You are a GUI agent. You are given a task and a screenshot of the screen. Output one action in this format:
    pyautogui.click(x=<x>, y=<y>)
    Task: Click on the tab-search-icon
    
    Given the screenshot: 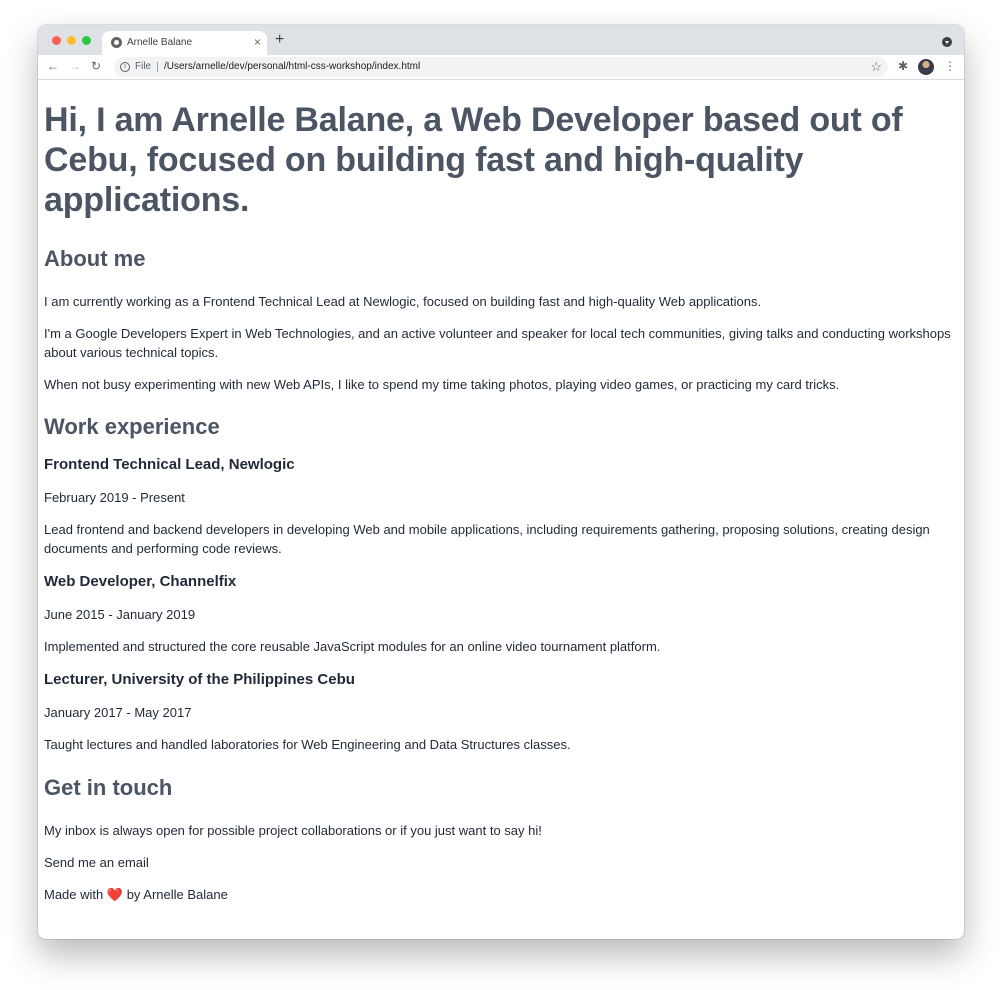 What is the action you would take?
    pyautogui.click(x=947, y=42)
    